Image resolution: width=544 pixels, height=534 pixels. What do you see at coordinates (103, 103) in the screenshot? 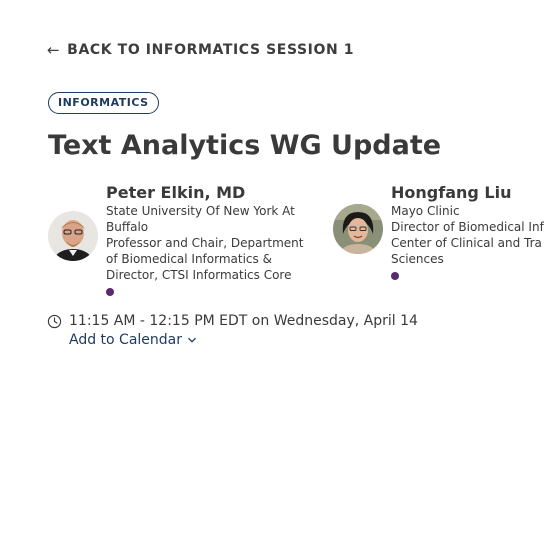
I see `category-tag: INFORMATICS` at bounding box center [103, 103].